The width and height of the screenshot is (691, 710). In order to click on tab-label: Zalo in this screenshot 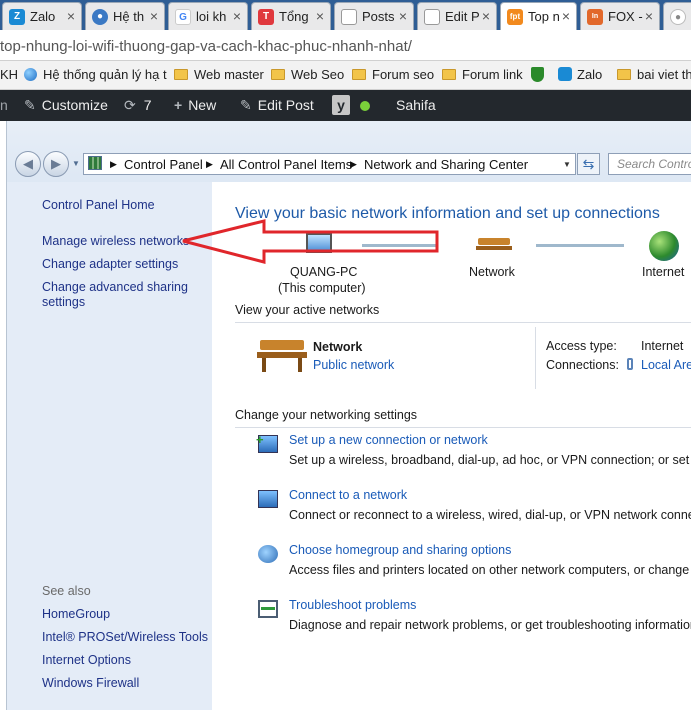, I will do `click(43, 16)`.